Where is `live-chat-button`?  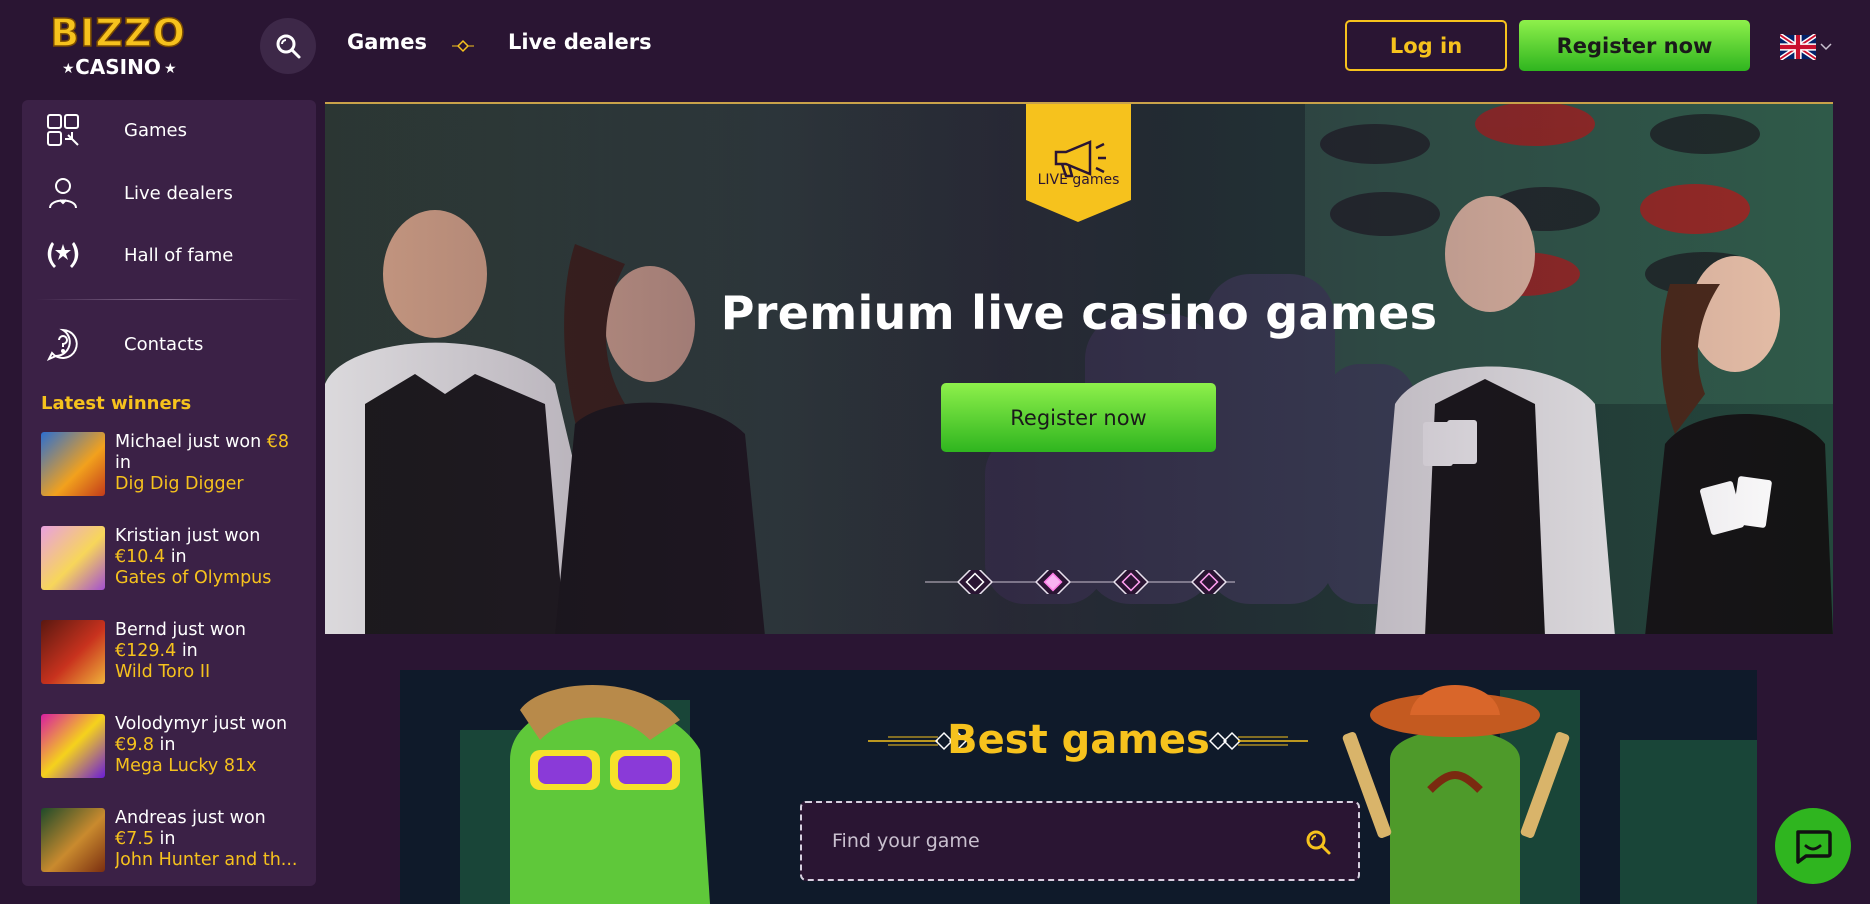
live-chat-button is located at coordinates (1813, 846).